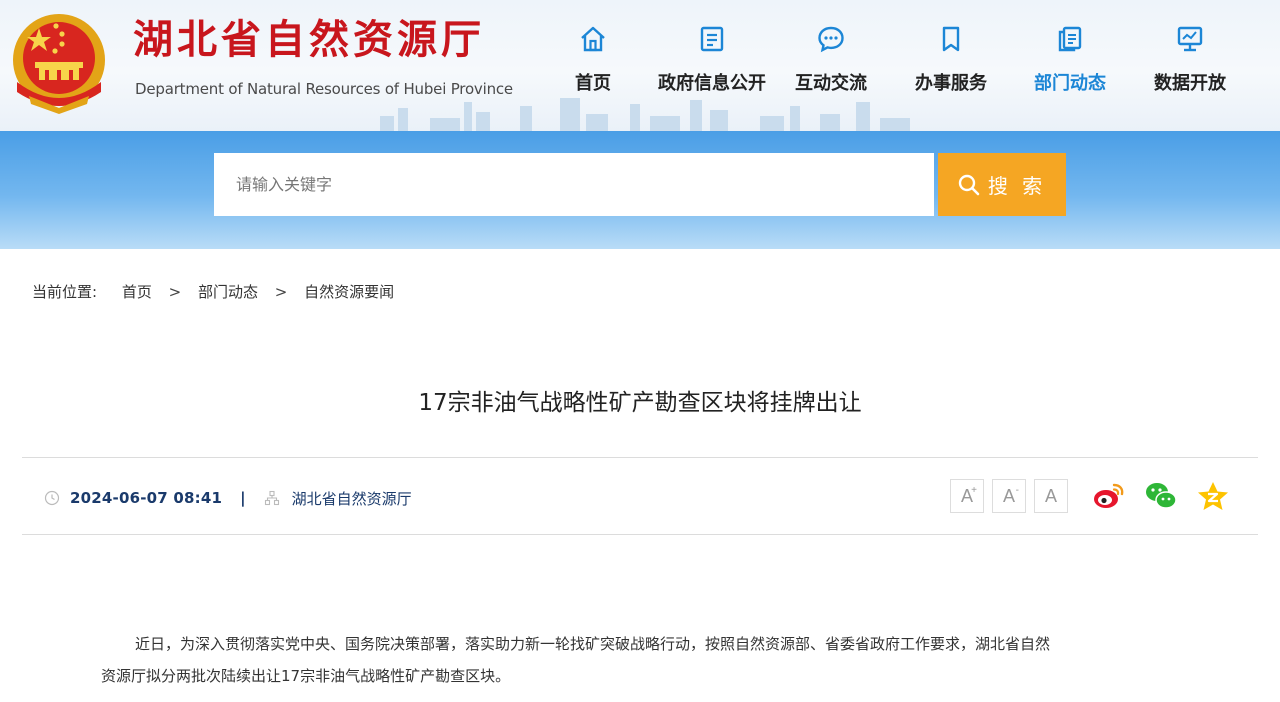 Image resolution: width=1280 pixels, height=702 pixels. What do you see at coordinates (1190, 83) in the screenshot?
I see `nav-label: 数据开放` at bounding box center [1190, 83].